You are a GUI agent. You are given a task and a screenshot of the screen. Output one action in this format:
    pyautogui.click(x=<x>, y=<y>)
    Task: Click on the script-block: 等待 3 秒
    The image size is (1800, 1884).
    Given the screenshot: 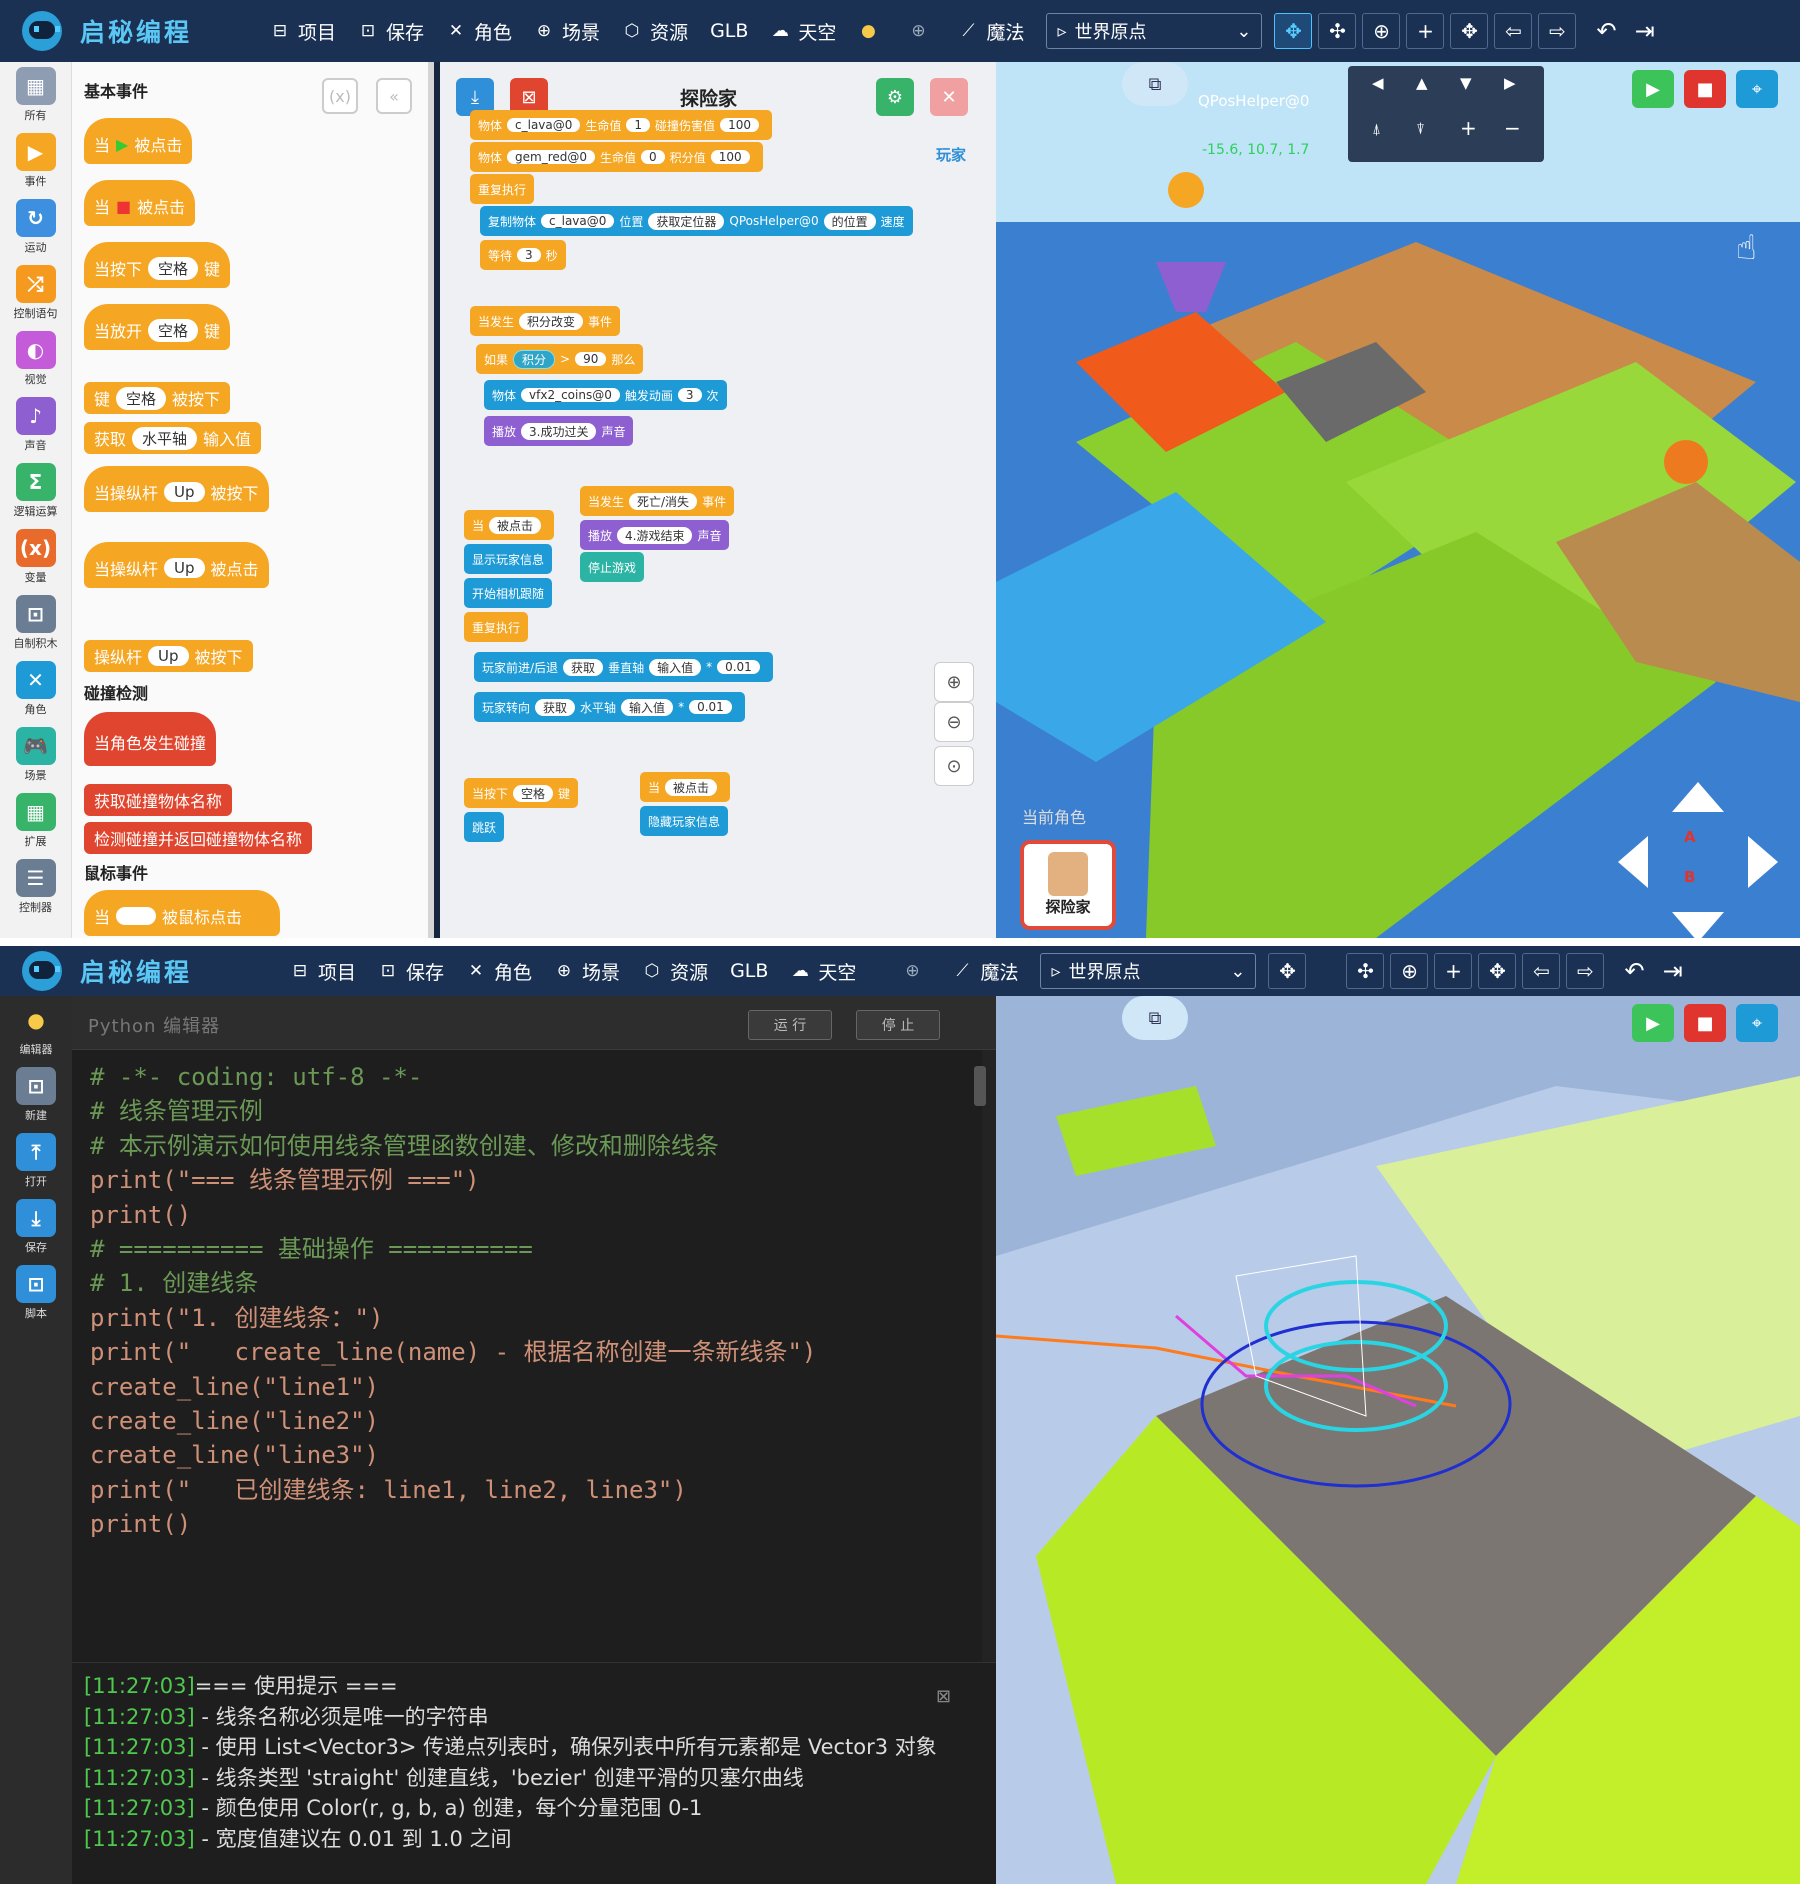 What is the action you would take?
    pyautogui.click(x=523, y=255)
    